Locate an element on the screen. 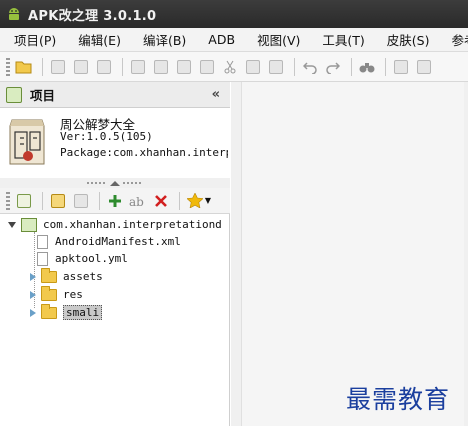 Image resolution: width=468 pixels, height=426 pixels. collapse-up-icon is located at coordinates (115, 183).